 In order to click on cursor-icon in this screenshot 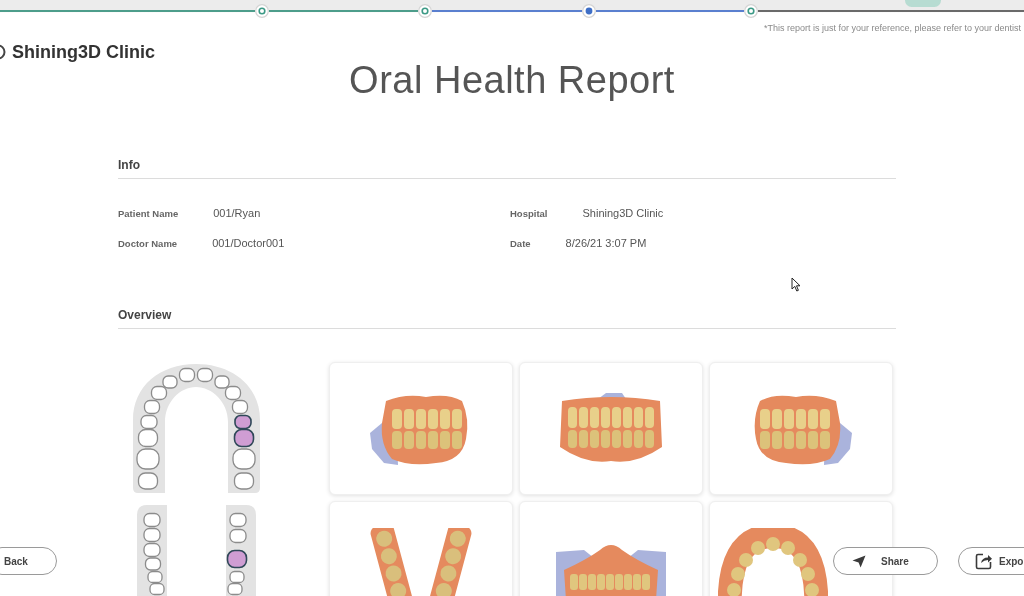, I will do `click(796, 284)`.